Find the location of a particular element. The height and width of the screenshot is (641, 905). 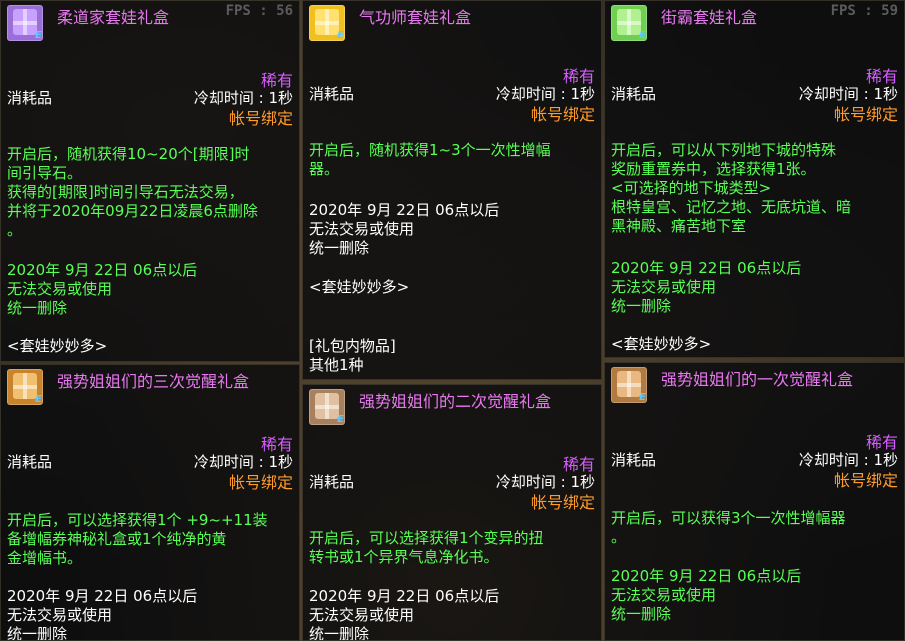

tooltip-header: E 强势姐姐们的一次觉醒礼盒 is located at coordinates (754, 385).